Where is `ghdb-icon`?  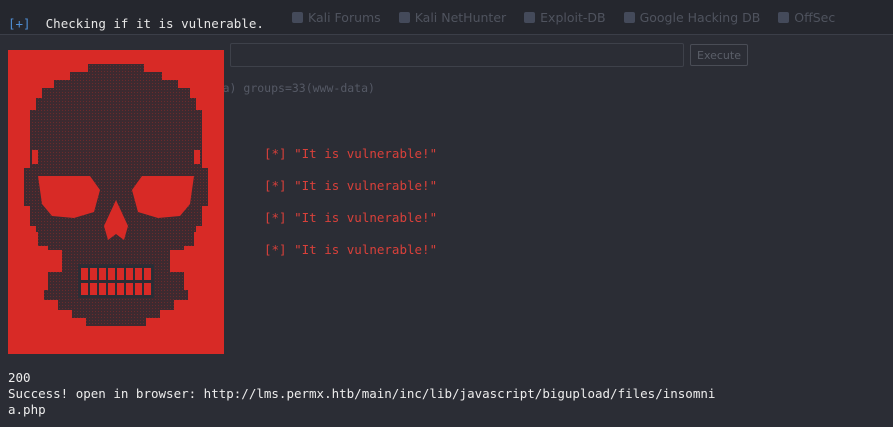
ghdb-icon is located at coordinates (629, 17).